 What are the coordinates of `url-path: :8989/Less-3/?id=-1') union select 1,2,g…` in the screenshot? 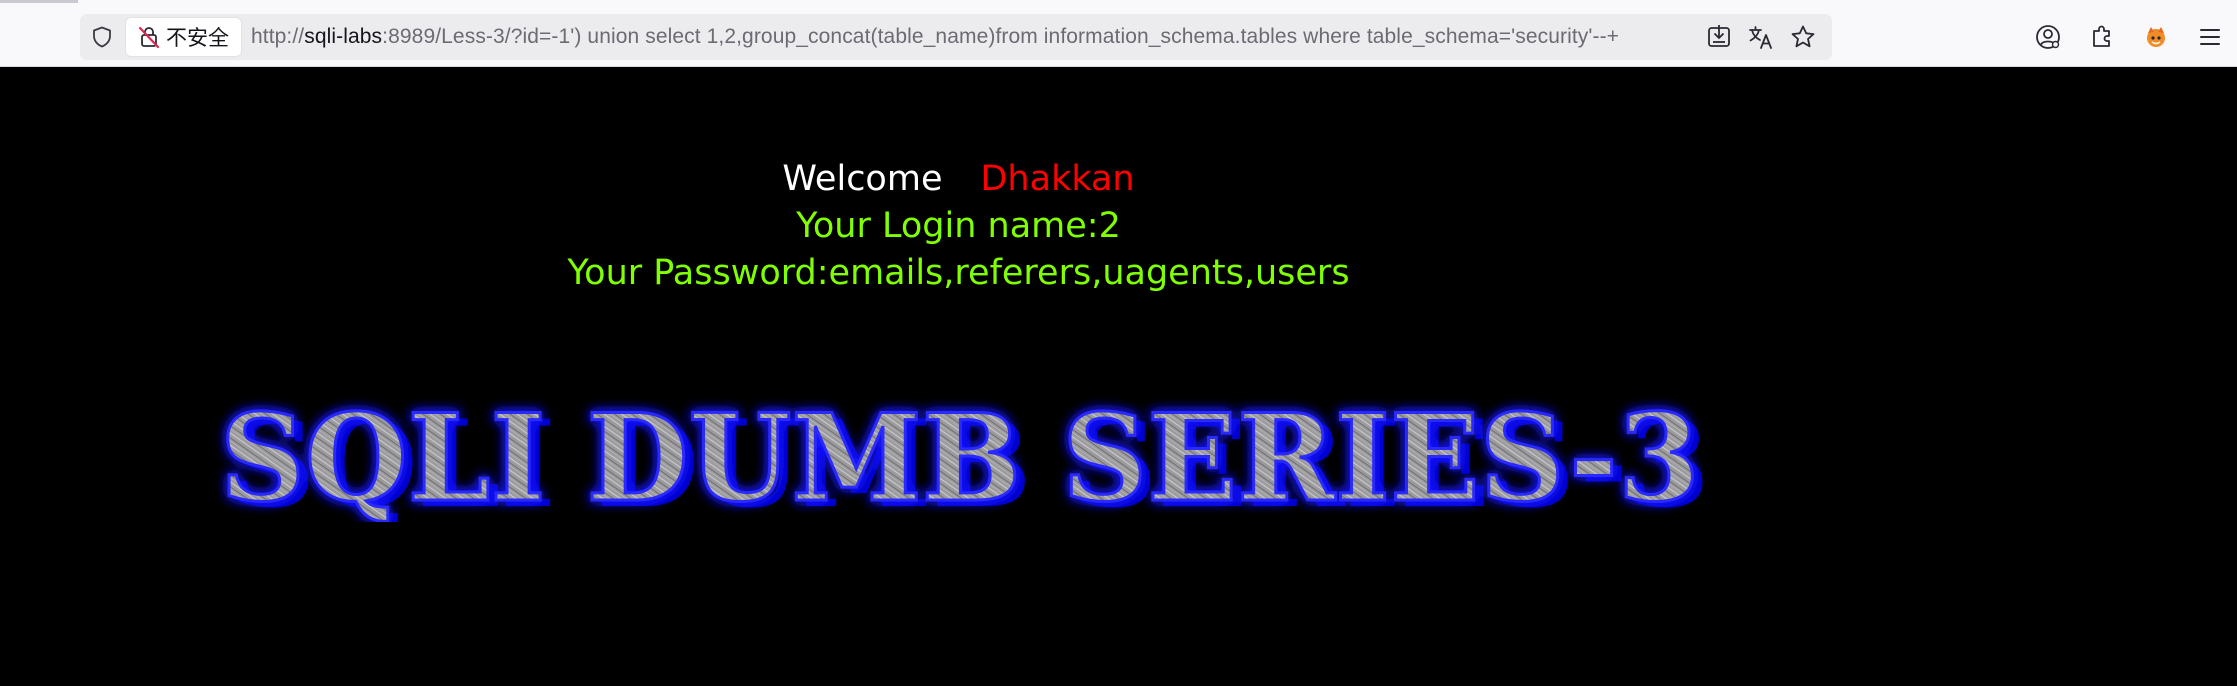 It's located at (1001, 36).